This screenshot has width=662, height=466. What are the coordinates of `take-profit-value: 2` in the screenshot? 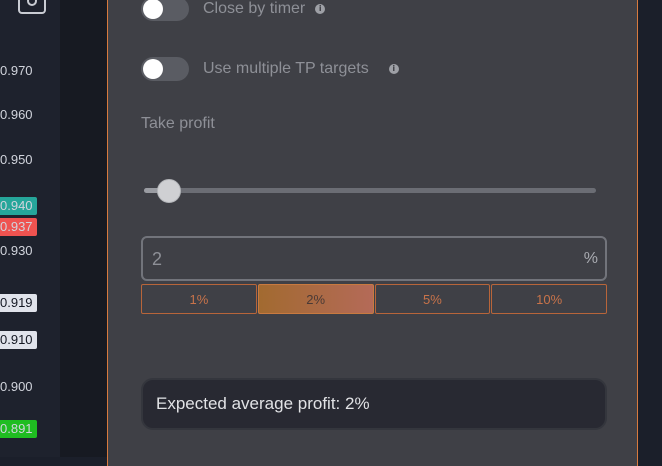 It's located at (157, 259).